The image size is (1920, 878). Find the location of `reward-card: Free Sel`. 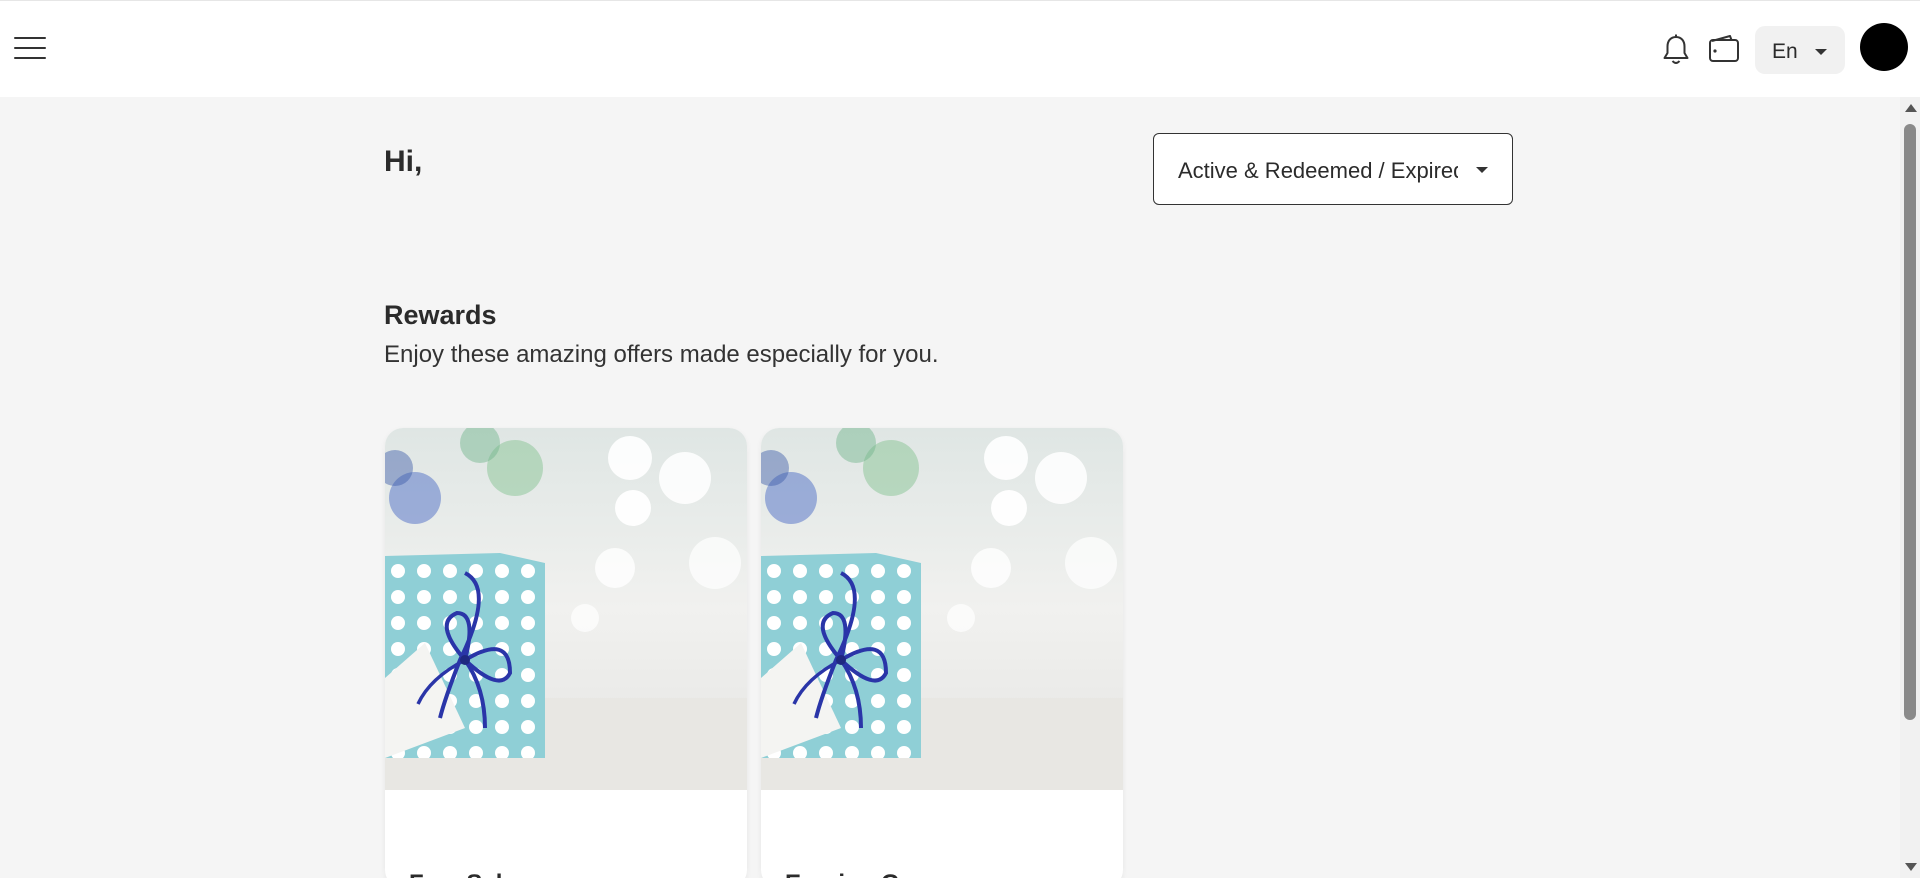

reward-card: Free Sel is located at coordinates (566, 653).